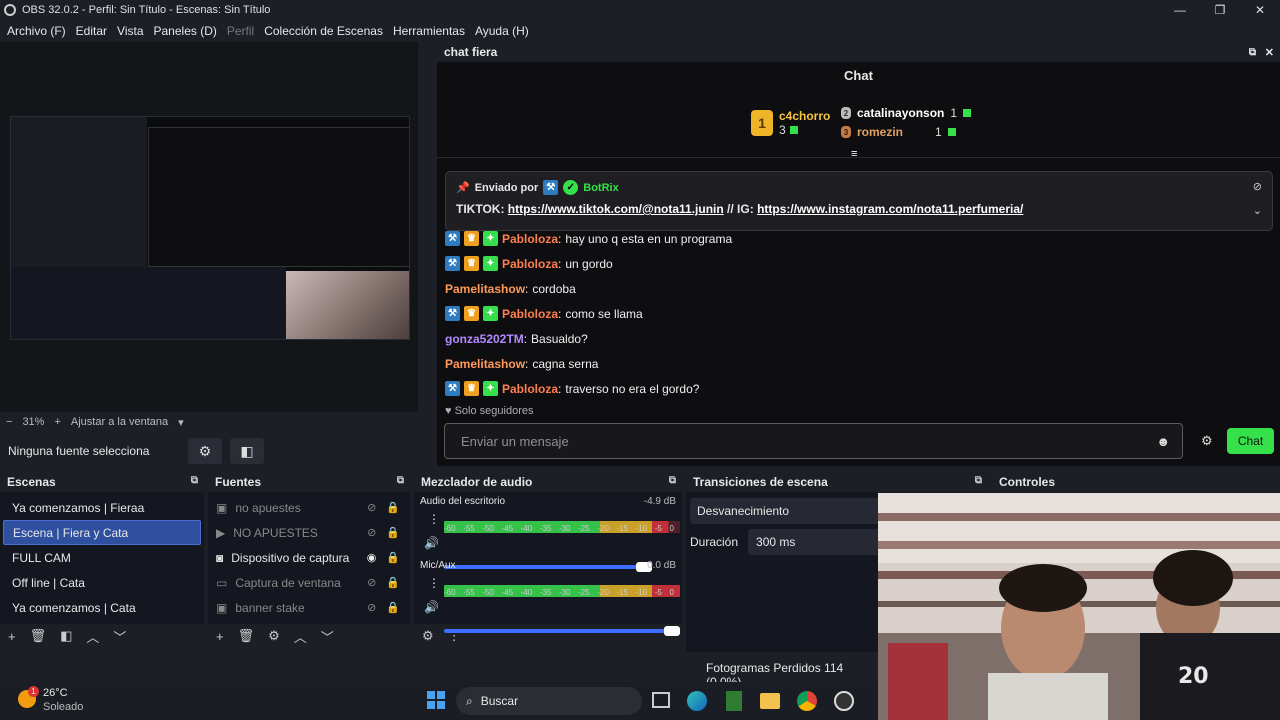 Image resolution: width=1280 pixels, height=720 pixels. Describe the element at coordinates (309, 557) in the screenshot. I see `source-item: ◙ Dispositivo de captura ◉ 🔒` at that location.